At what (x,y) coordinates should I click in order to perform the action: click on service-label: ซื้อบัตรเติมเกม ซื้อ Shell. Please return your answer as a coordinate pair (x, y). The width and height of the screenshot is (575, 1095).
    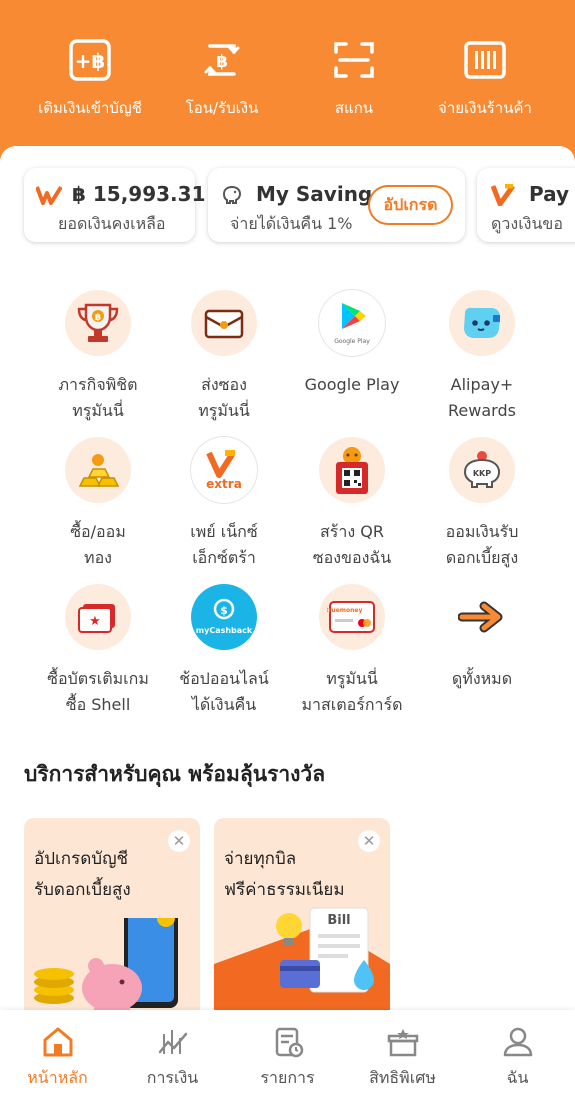
    Looking at the image, I should click on (98, 691).